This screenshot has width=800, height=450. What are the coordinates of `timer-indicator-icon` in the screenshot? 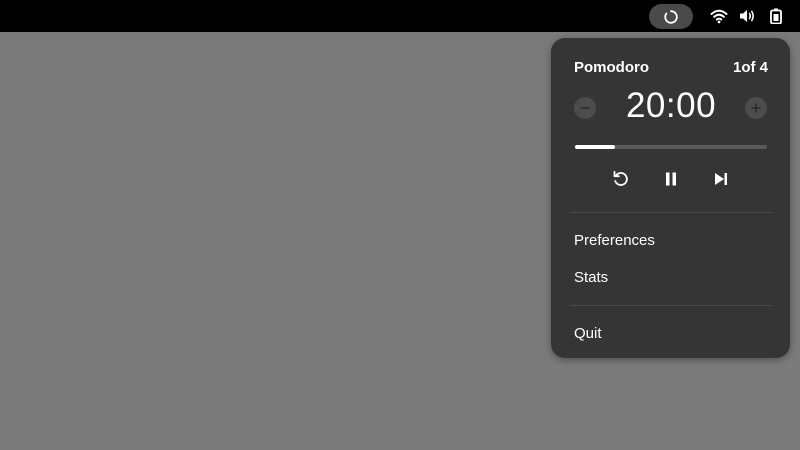 It's located at (671, 16).